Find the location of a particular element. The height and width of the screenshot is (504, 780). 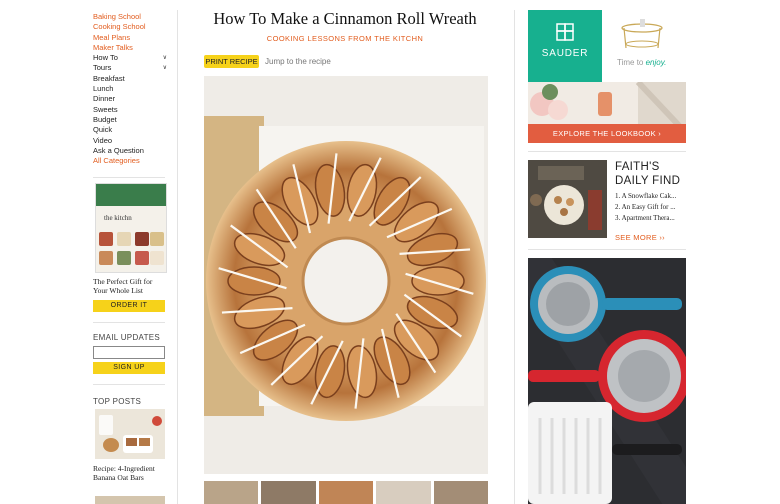

nav-item-breakfast: Breakfast is located at coordinates (131, 79).